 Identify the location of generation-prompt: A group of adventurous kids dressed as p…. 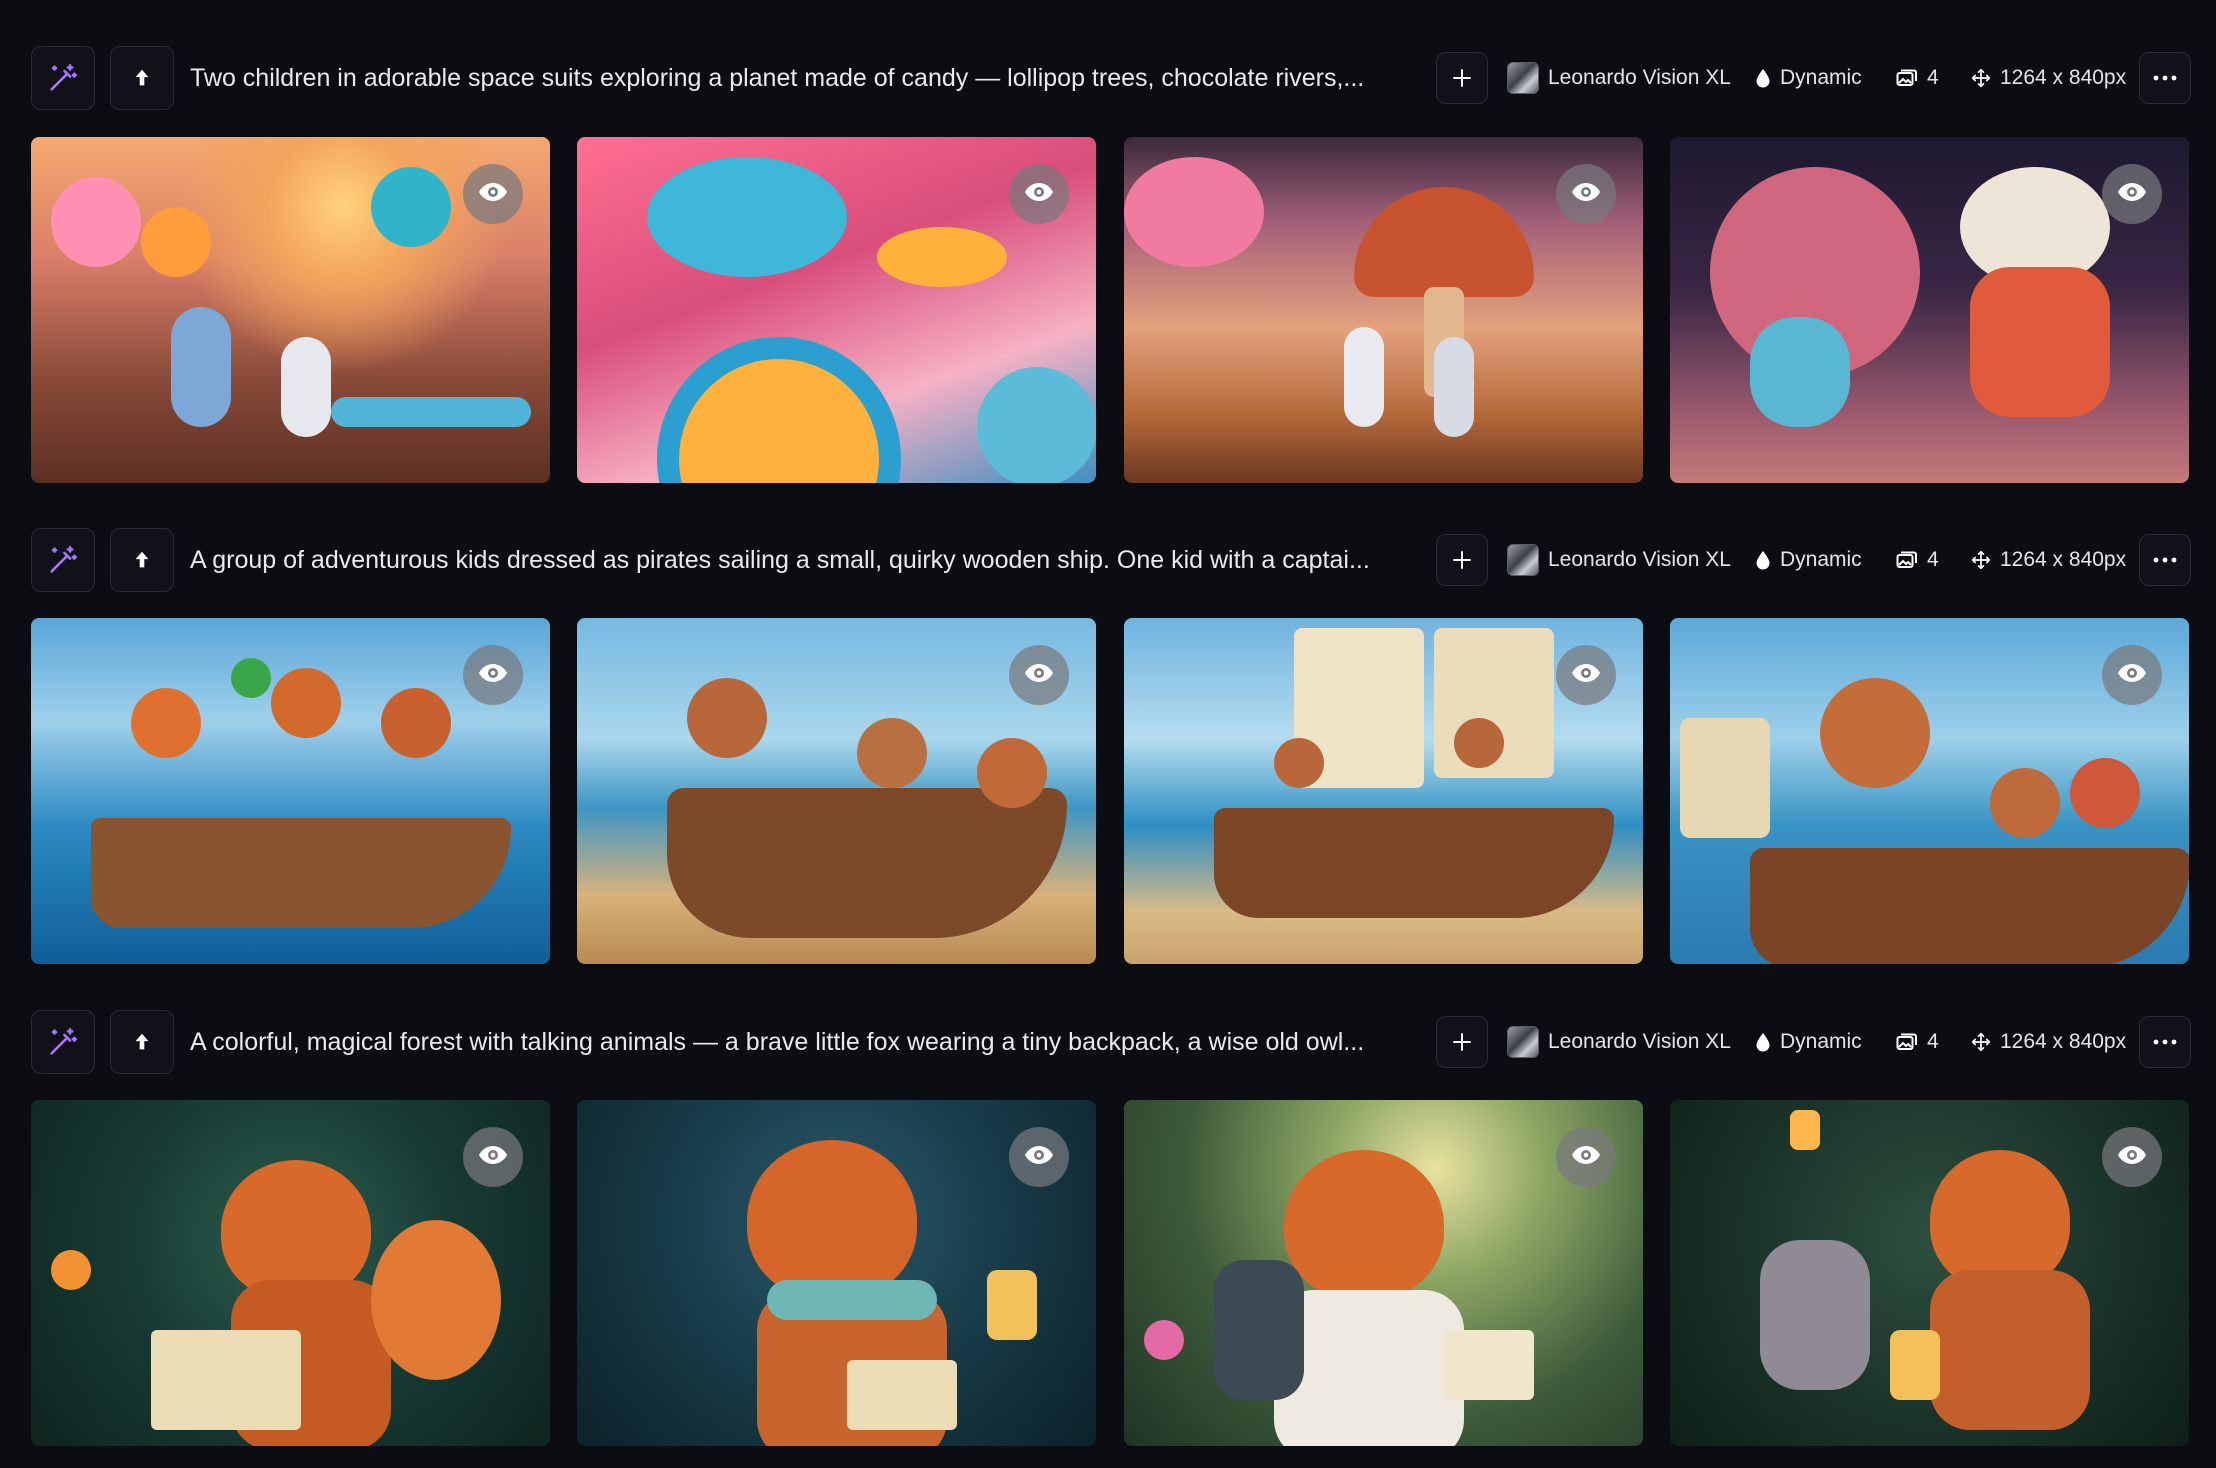
(815, 560).